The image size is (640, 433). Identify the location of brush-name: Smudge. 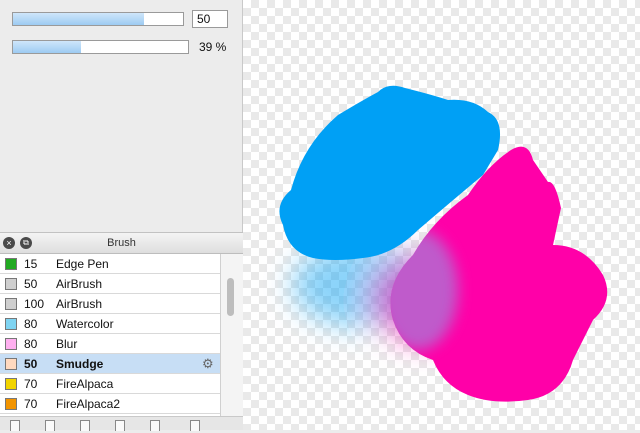
(80, 364).